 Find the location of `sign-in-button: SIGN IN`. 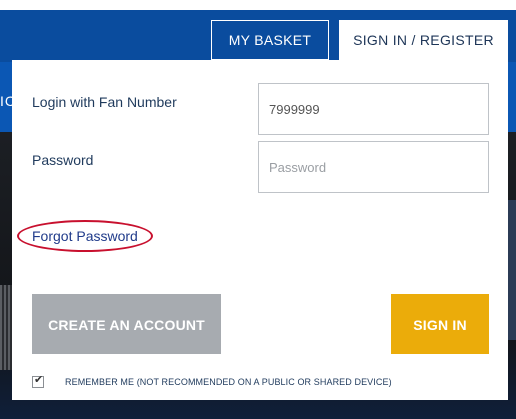

sign-in-button: SIGN IN is located at coordinates (440, 324).